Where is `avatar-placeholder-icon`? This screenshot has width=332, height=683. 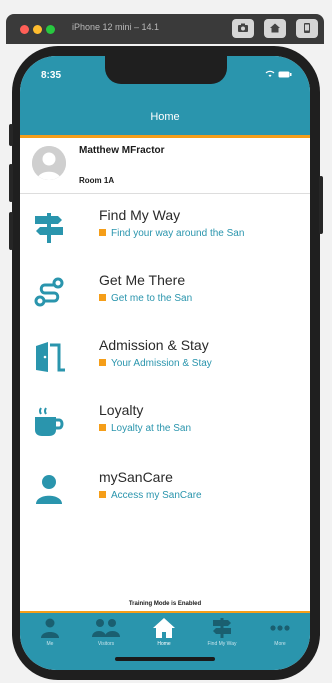
avatar-placeholder-icon is located at coordinates (49, 163).